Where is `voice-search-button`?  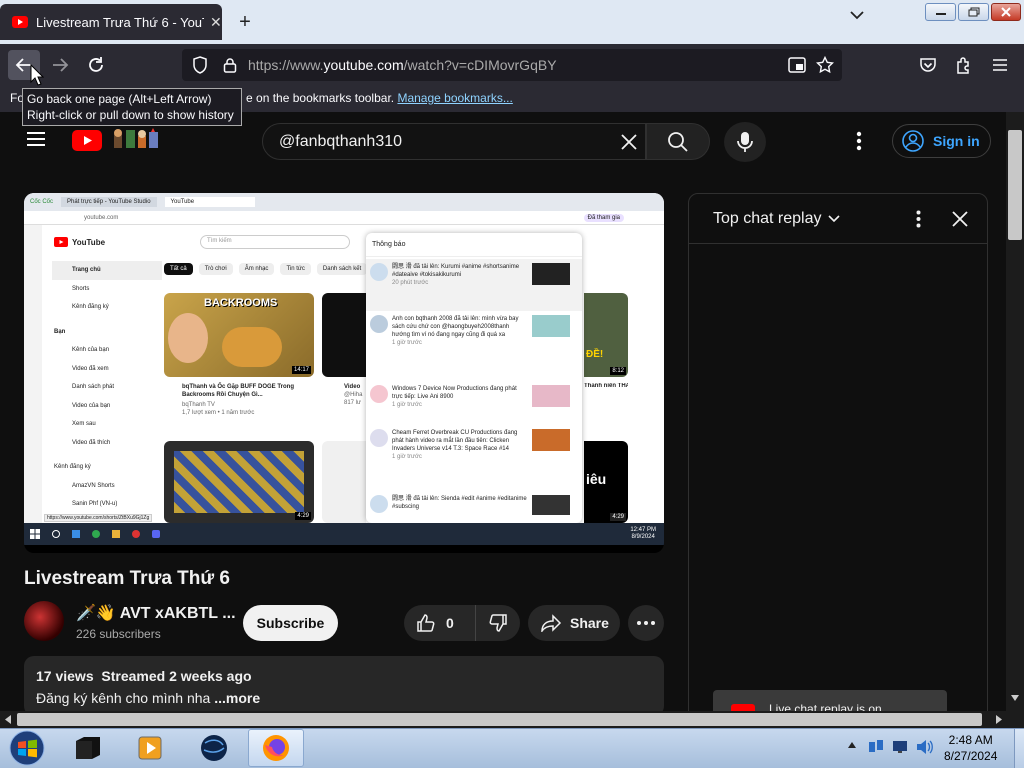
voice-search-button is located at coordinates (745, 142).